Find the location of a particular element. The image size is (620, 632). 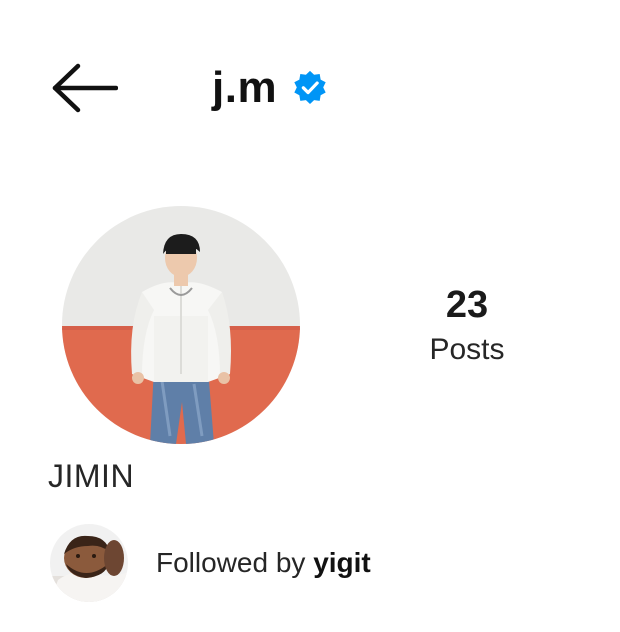

username-title: j.m is located at coordinates (245, 87).